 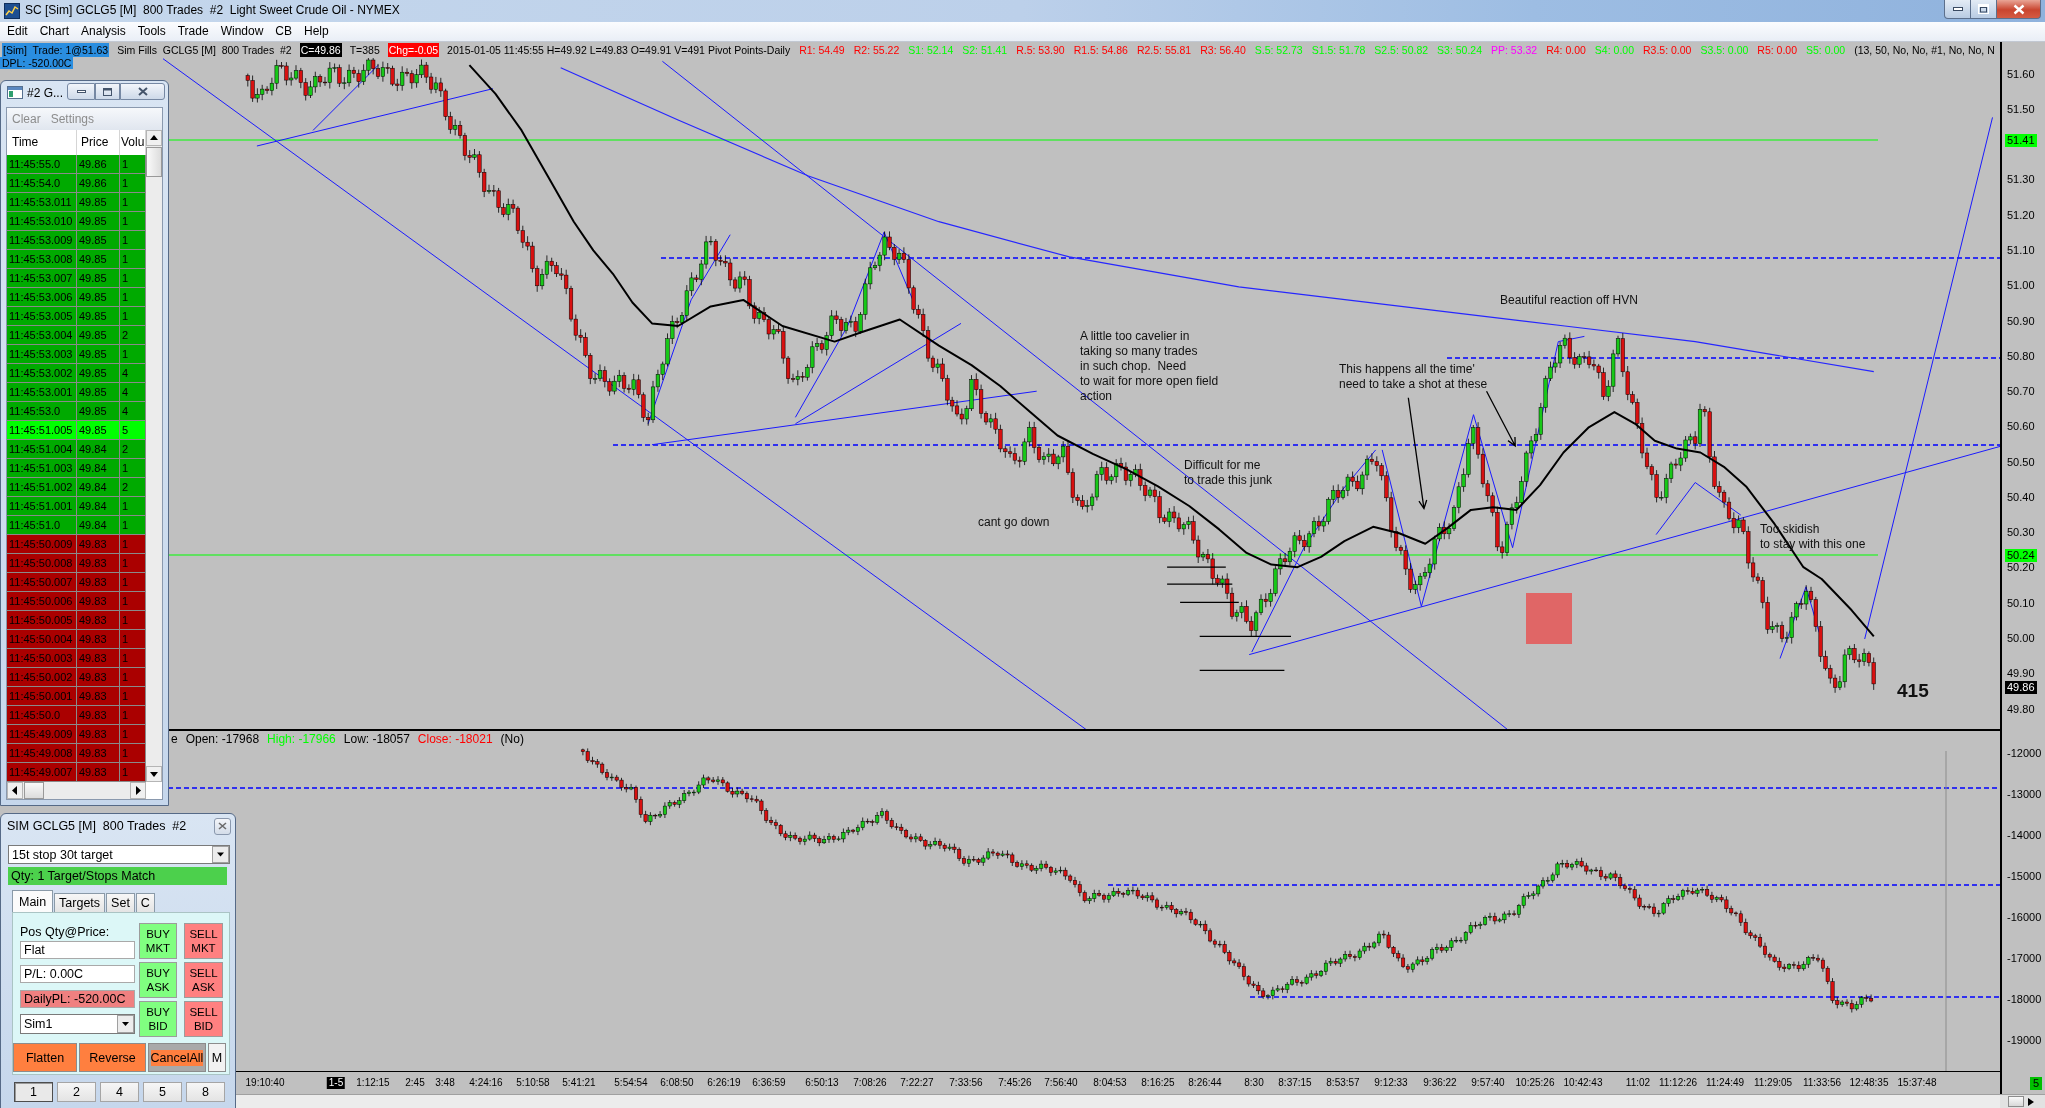 What do you see at coordinates (822, 1083) in the screenshot?
I see `axis-label: 6:50:13` at bounding box center [822, 1083].